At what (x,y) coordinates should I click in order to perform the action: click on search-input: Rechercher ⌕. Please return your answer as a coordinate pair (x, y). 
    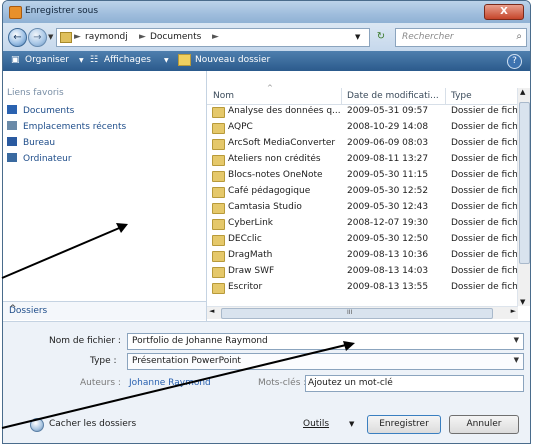
    Looking at the image, I should click on (461, 37).